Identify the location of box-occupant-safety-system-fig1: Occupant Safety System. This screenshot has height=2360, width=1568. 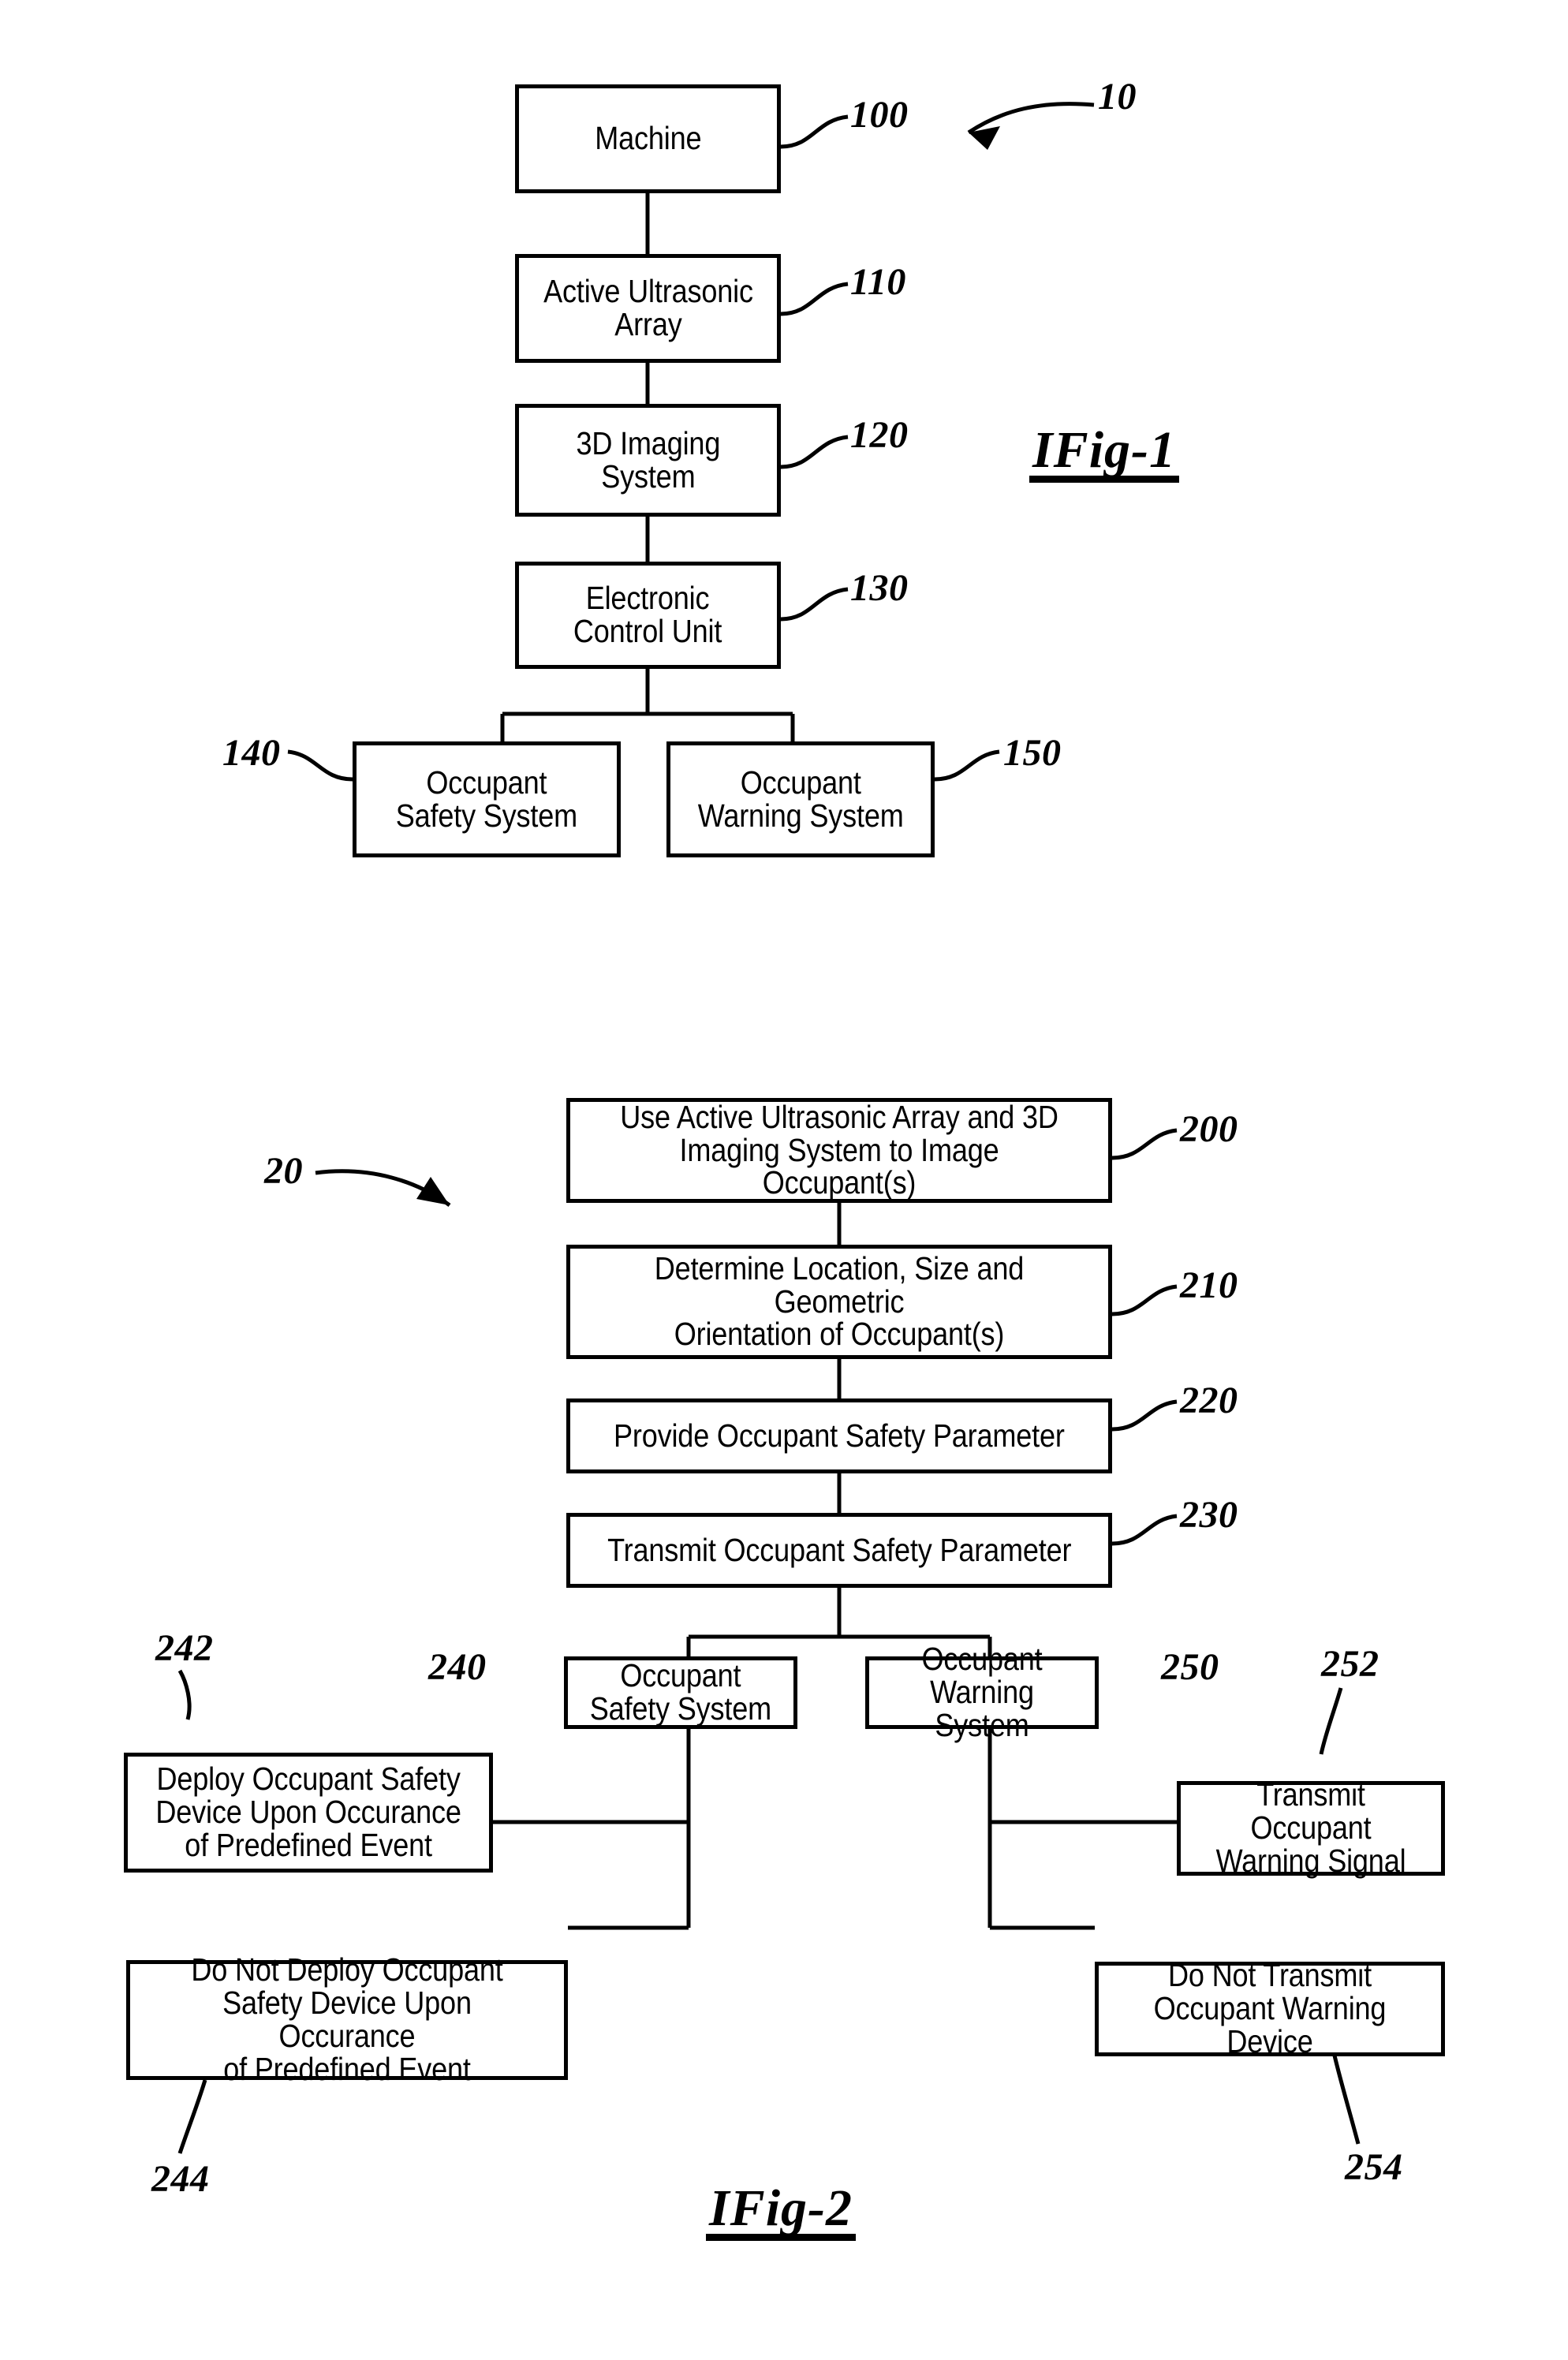
(487, 799).